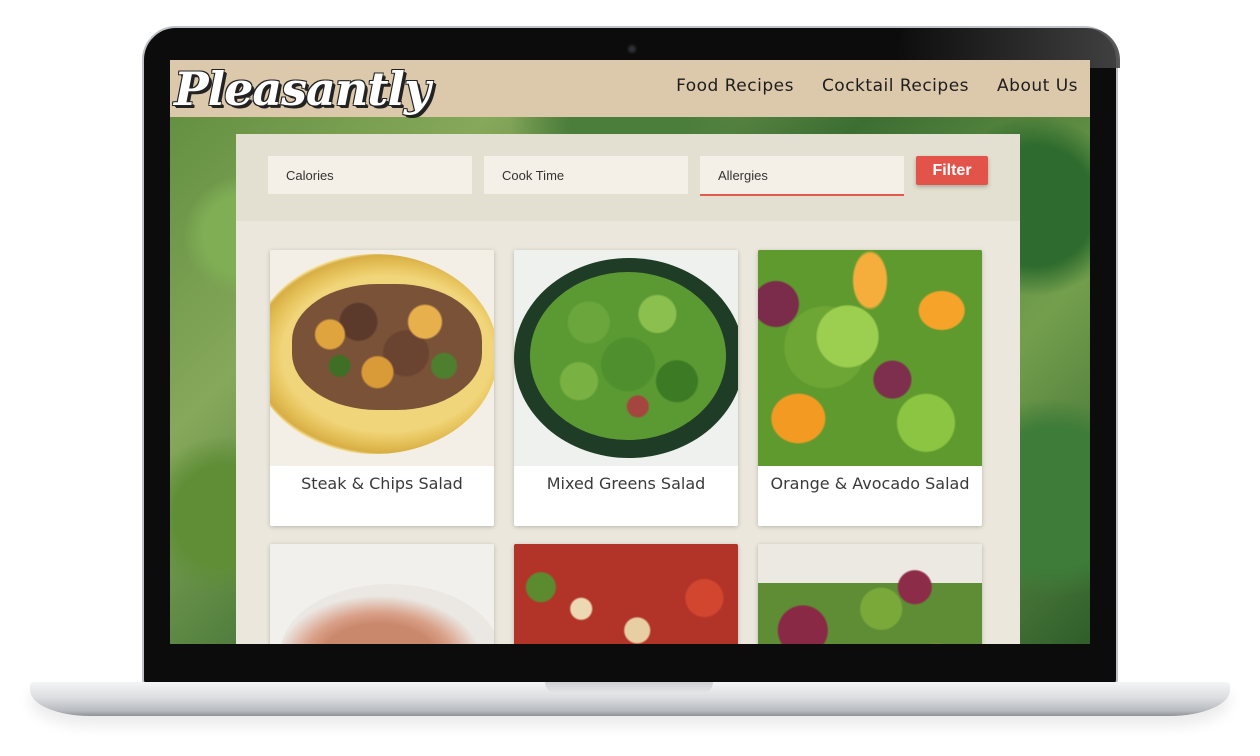 The image size is (1260, 756). I want to click on recipe-card: Steak & Chips Salad, so click(382, 388).